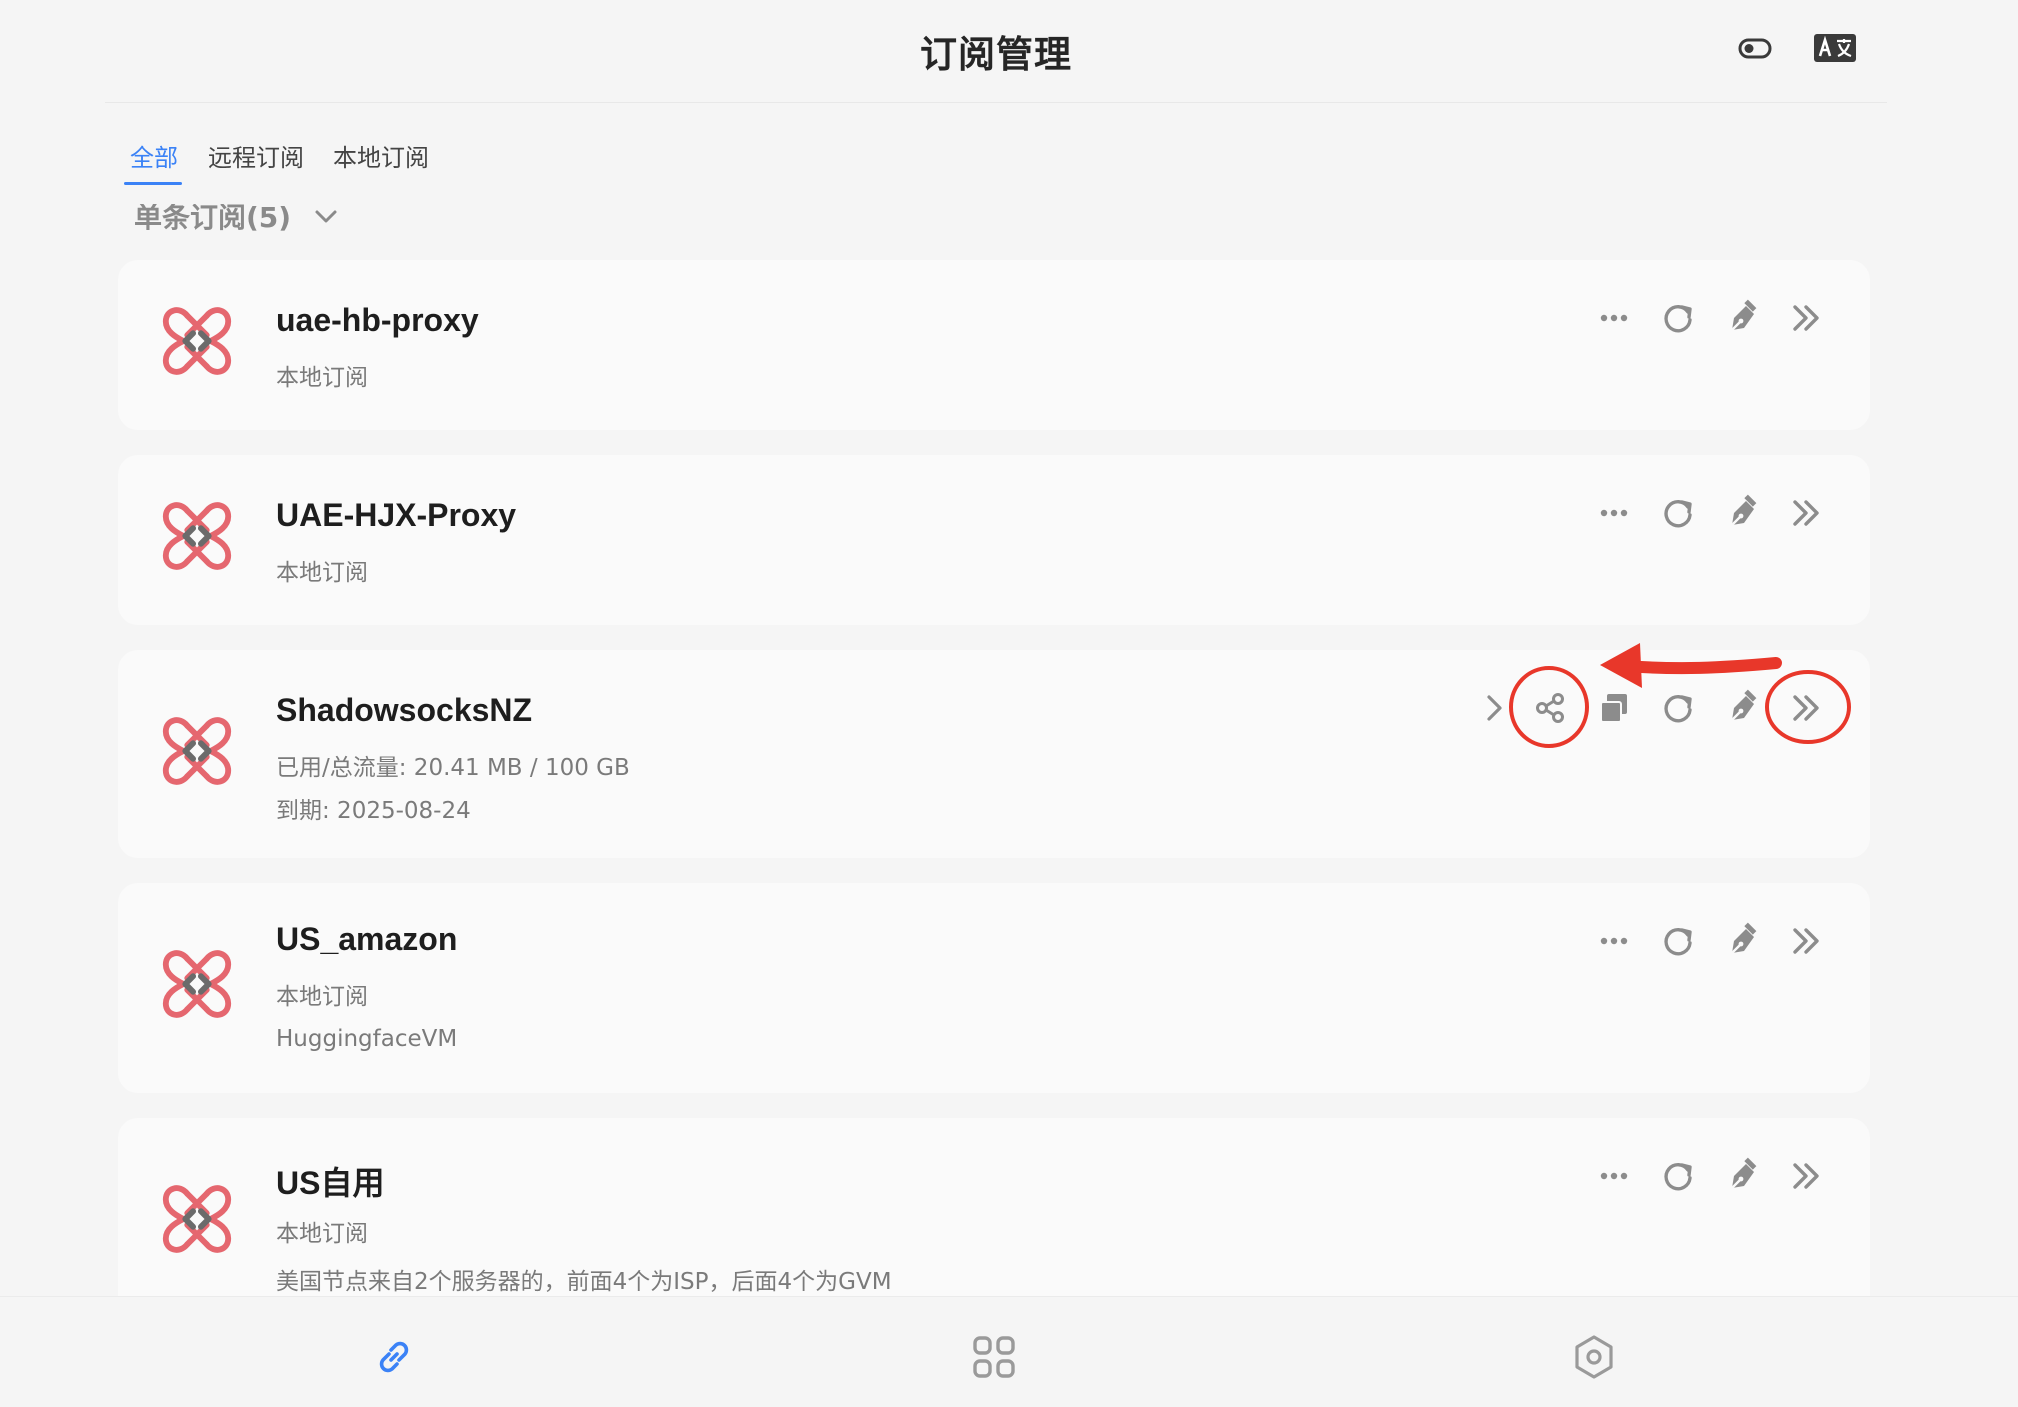 Image resolution: width=2018 pixels, height=1407 pixels. Describe the element at coordinates (994, 540) in the screenshot. I see `subscription-card: UAE-HJX-Proxy 本地订阅` at that location.